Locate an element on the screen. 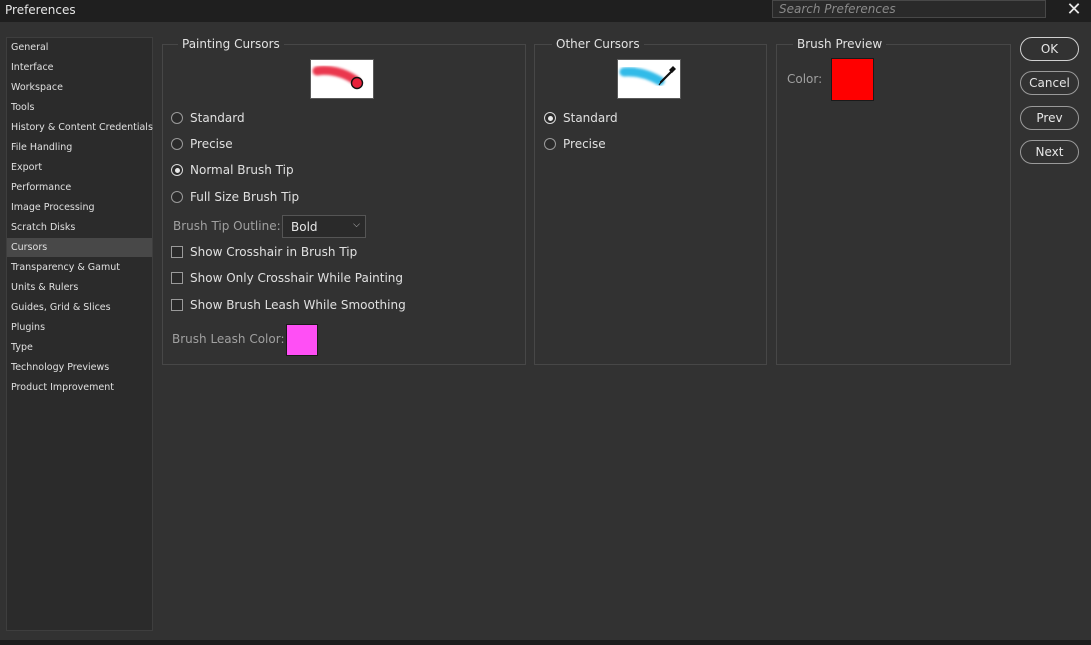 The image size is (1091, 645). other-precise-label: Precise is located at coordinates (584, 144).